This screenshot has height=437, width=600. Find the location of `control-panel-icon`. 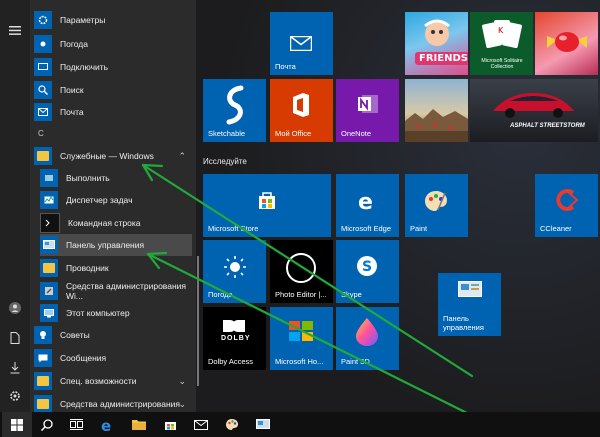

control-panel-icon is located at coordinates (263, 423).